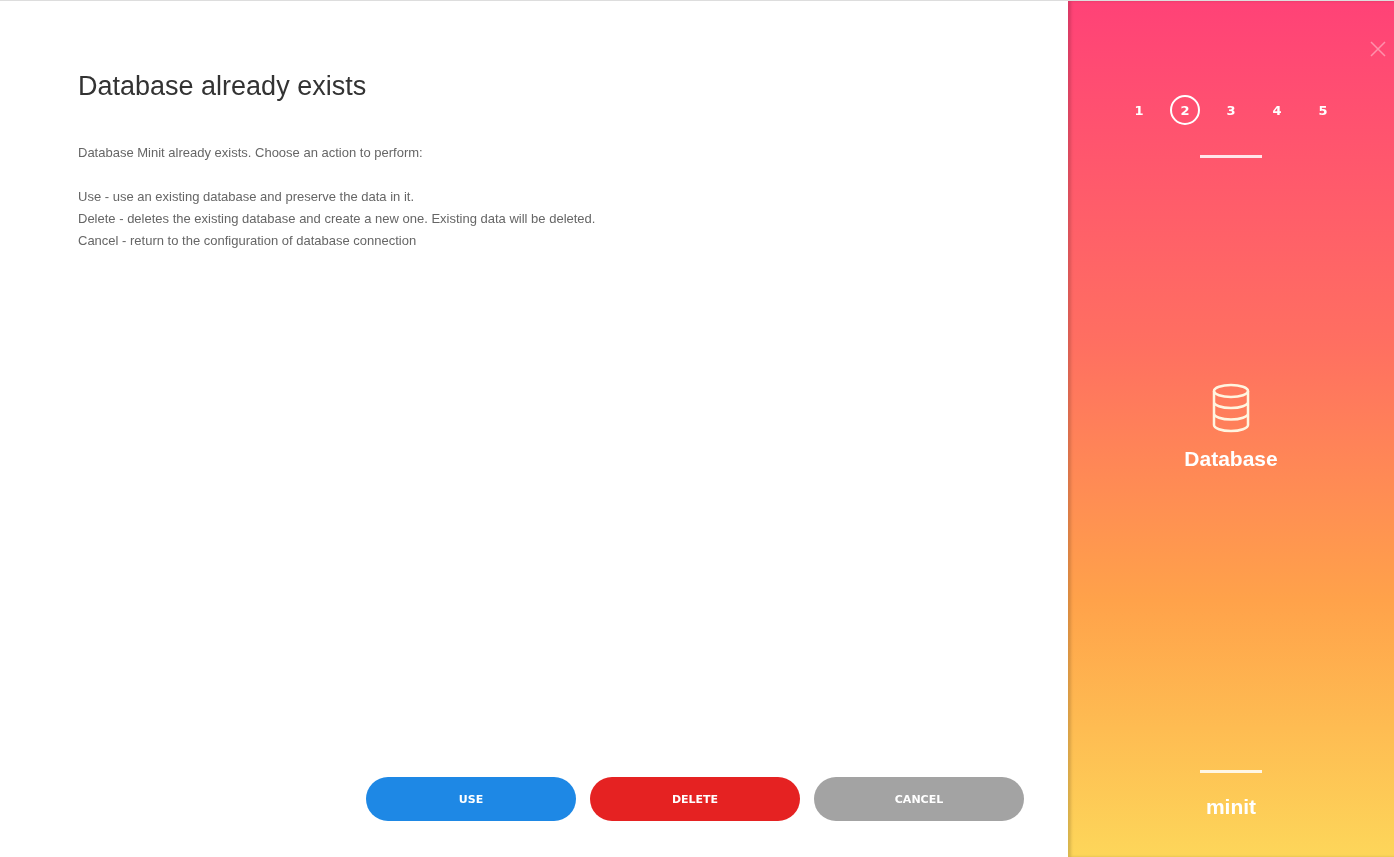 This screenshot has height=857, width=1394. Describe the element at coordinates (1231, 110) in the screenshot. I see `step-indicator: 3` at that location.